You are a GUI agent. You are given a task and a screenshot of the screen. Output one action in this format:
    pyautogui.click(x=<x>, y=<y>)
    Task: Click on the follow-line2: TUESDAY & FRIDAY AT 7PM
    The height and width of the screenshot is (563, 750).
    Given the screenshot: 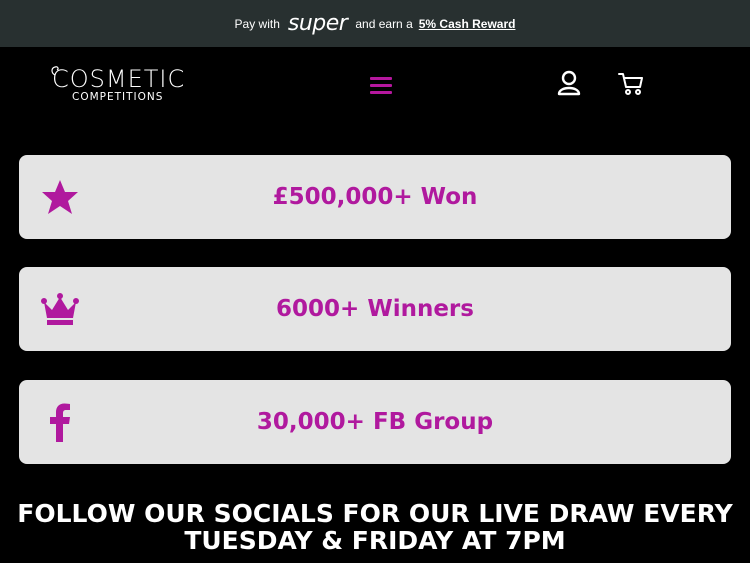 What is the action you would take?
    pyautogui.click(x=375, y=540)
    